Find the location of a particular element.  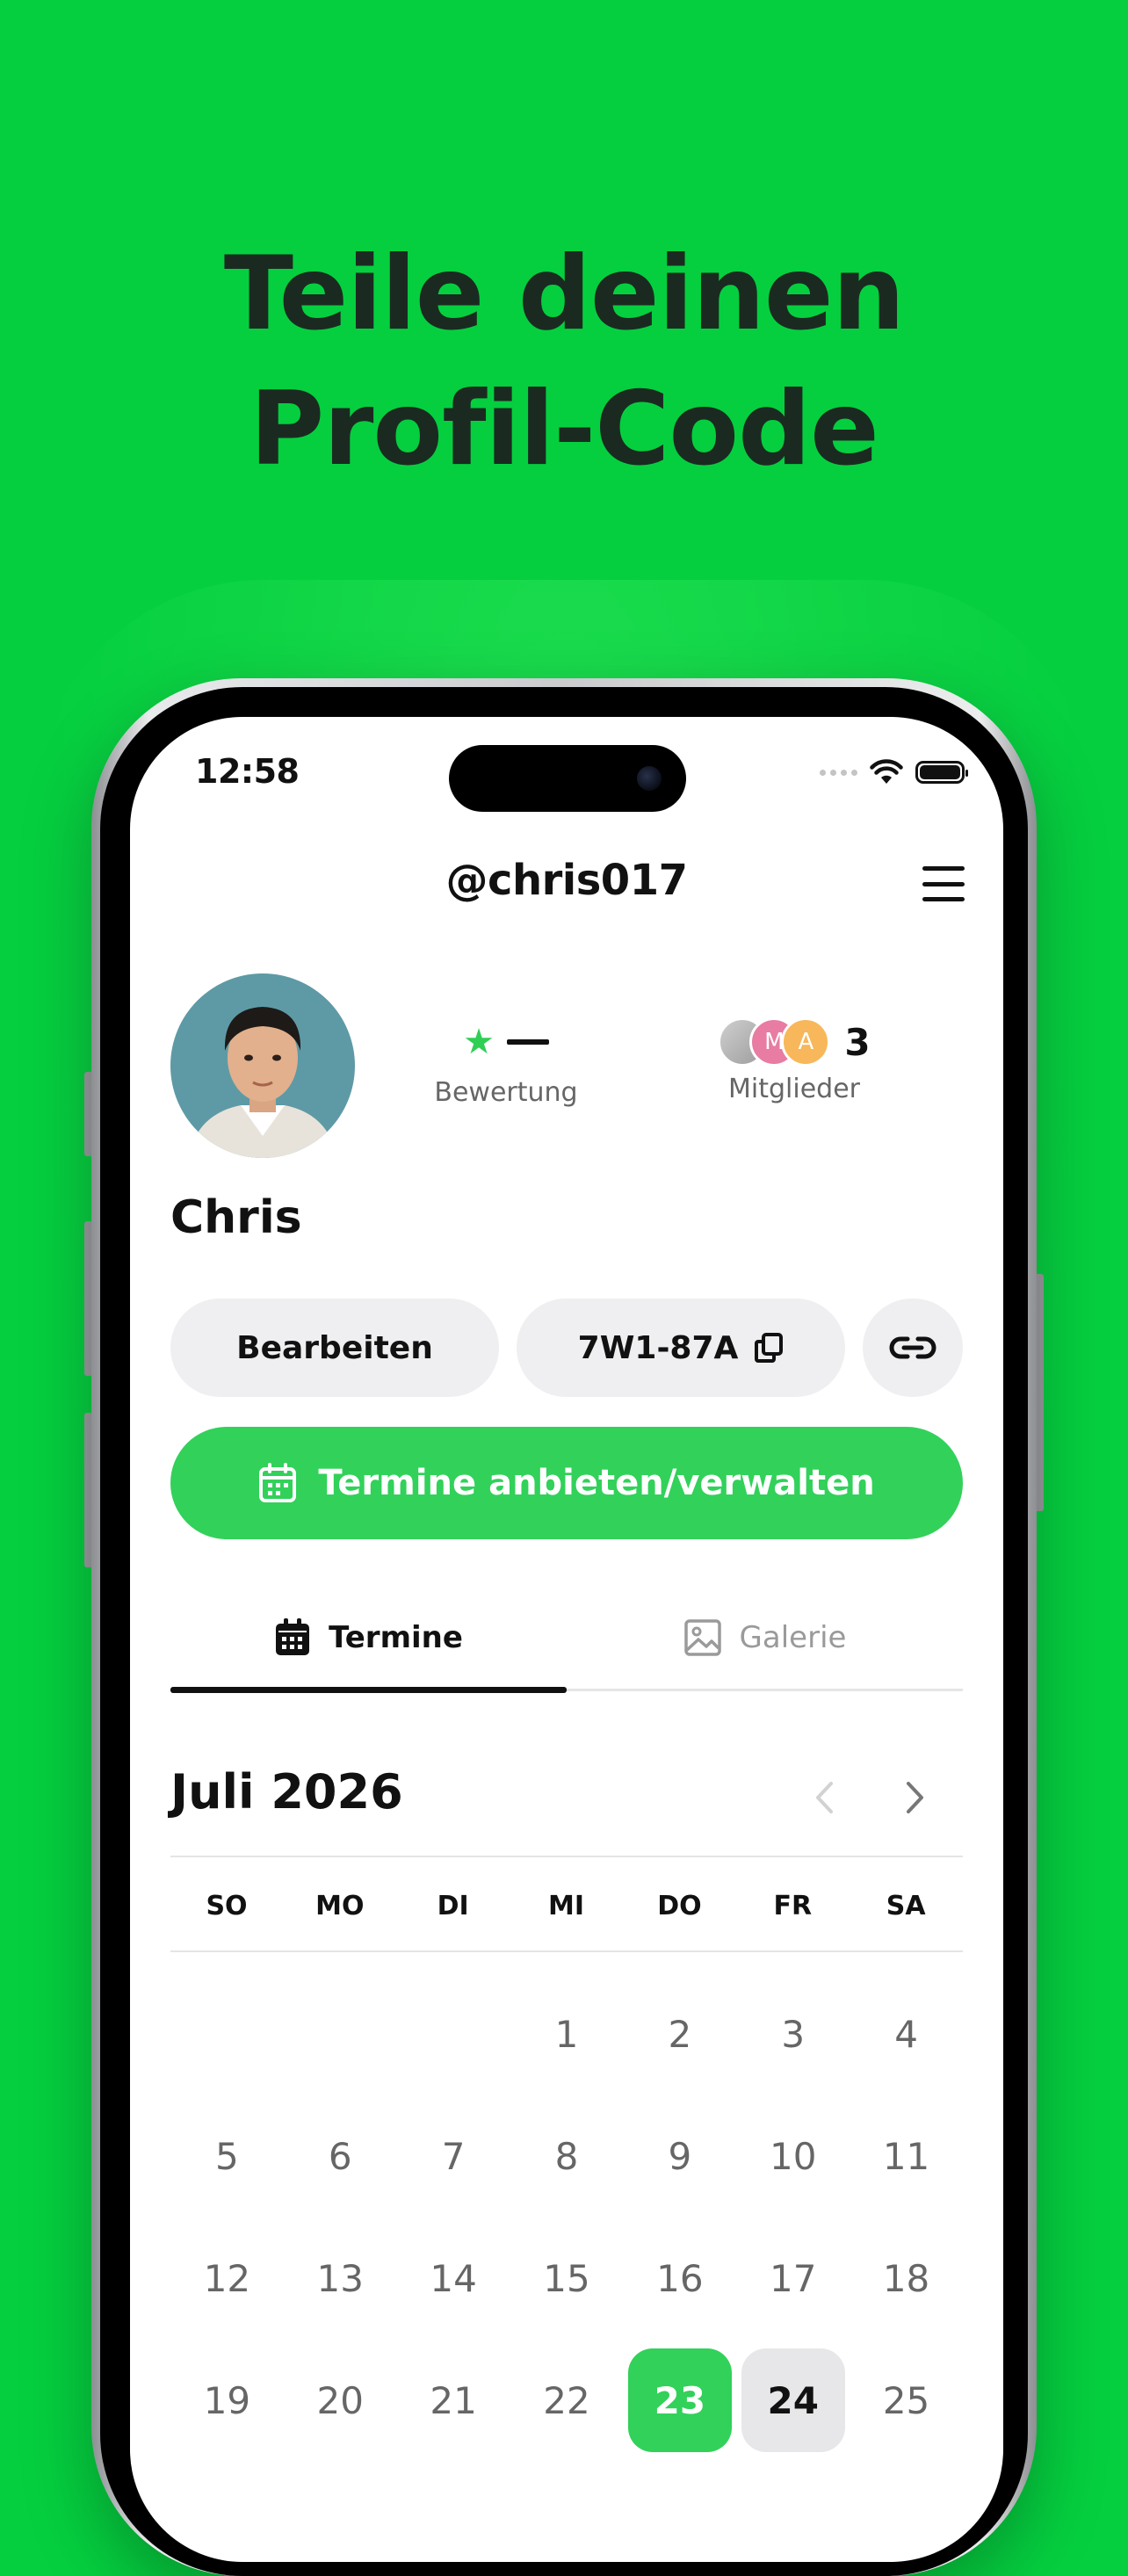

tab-galerie-label: Galerie is located at coordinates (793, 1637).